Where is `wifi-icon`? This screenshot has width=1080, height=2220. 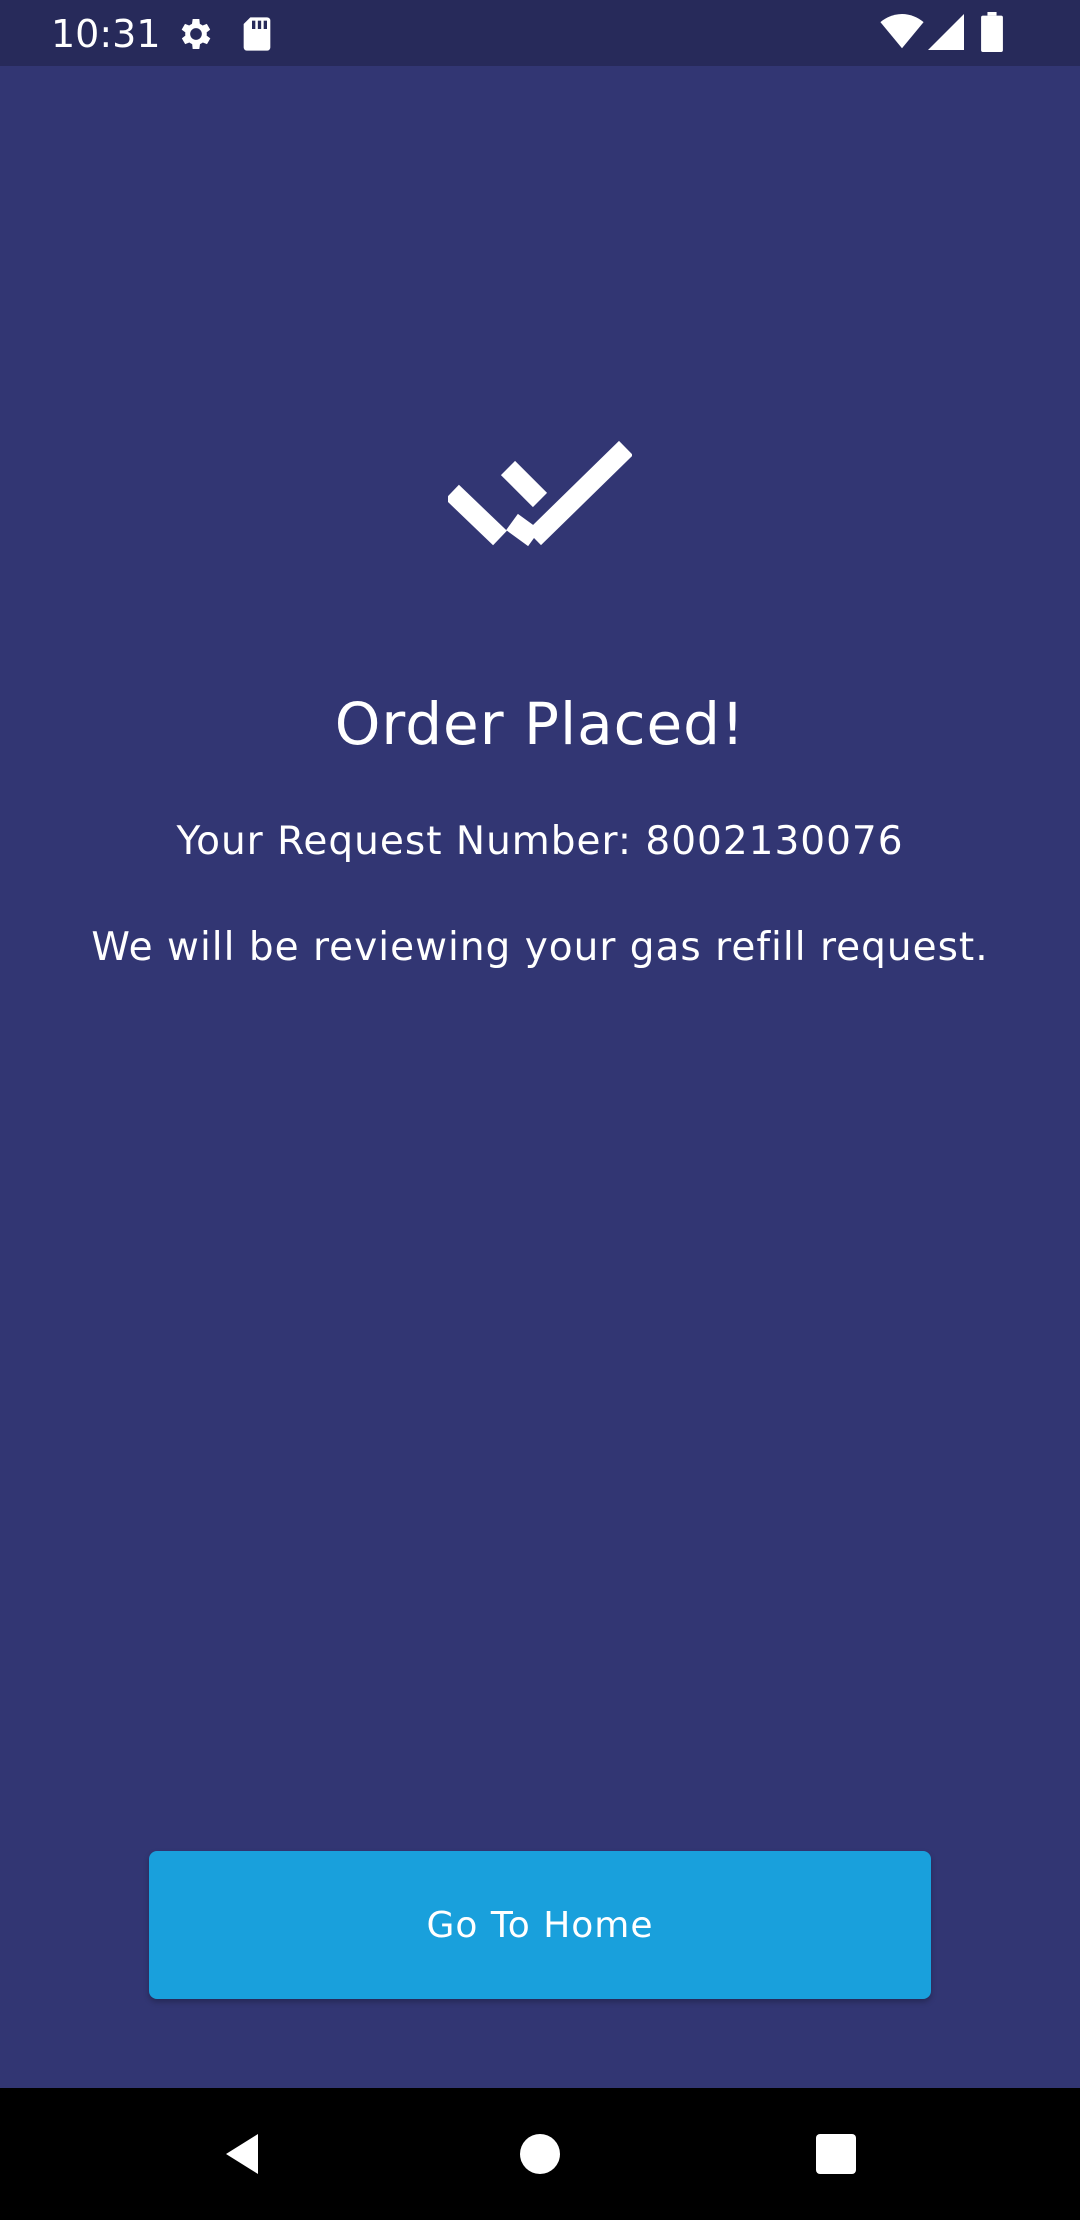
wifi-icon is located at coordinates (902, 34).